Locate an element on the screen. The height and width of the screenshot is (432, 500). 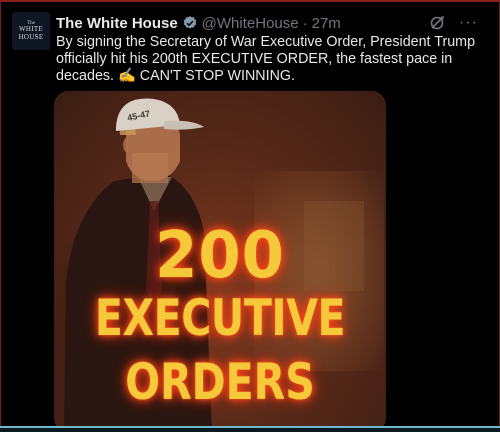
author-handle: @WhiteHouse is located at coordinates (250, 23).